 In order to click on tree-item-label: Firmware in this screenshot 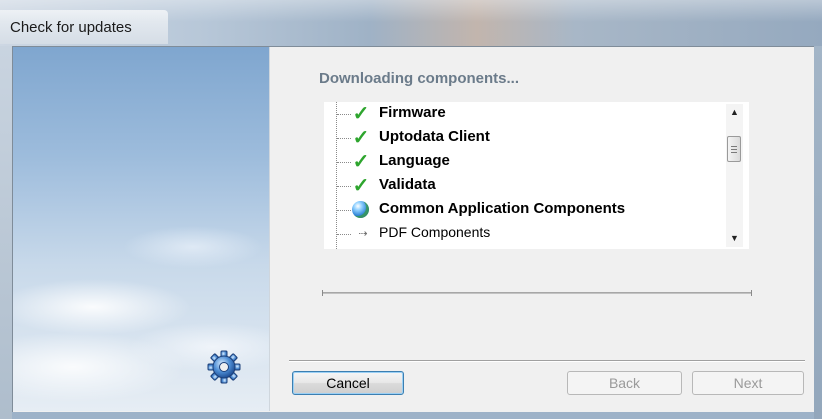, I will do `click(412, 112)`.